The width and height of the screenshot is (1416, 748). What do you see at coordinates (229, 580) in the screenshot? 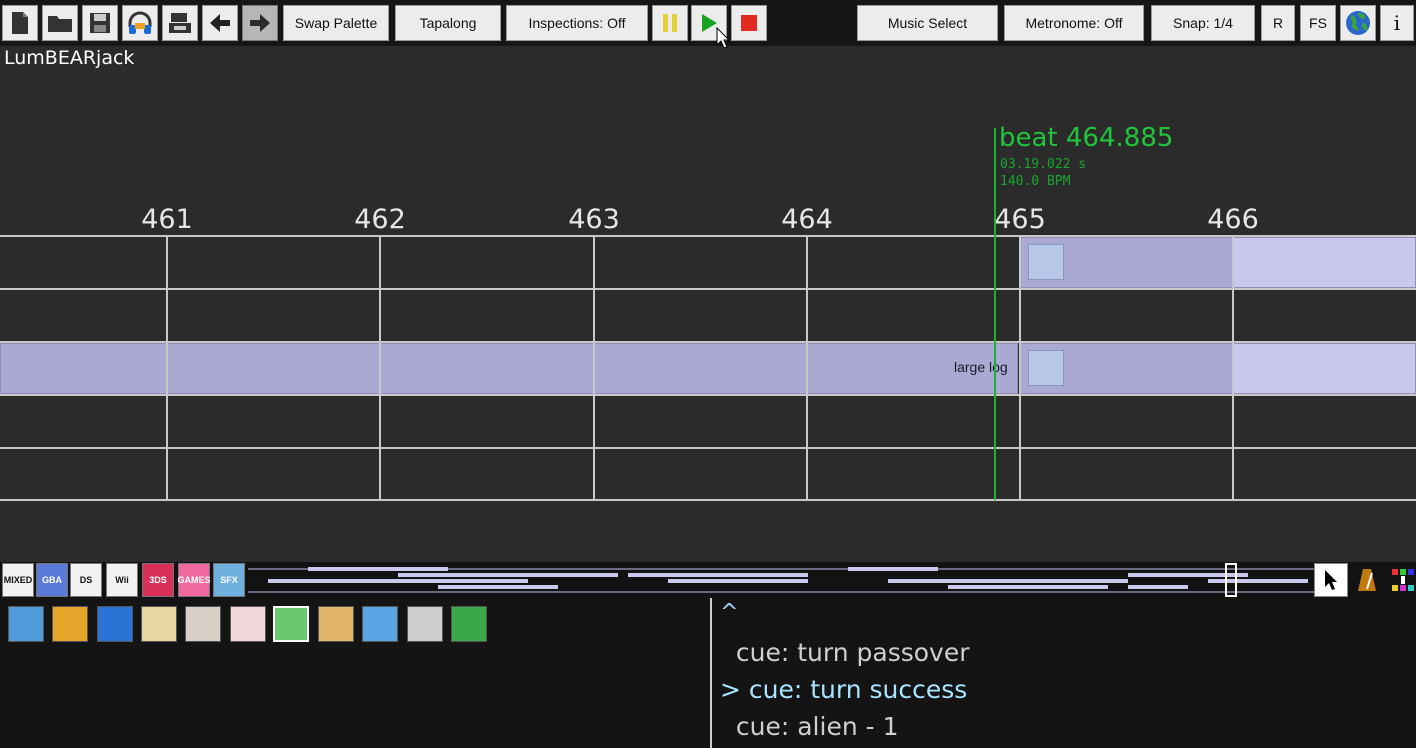
I see `console-tab: SFX` at bounding box center [229, 580].